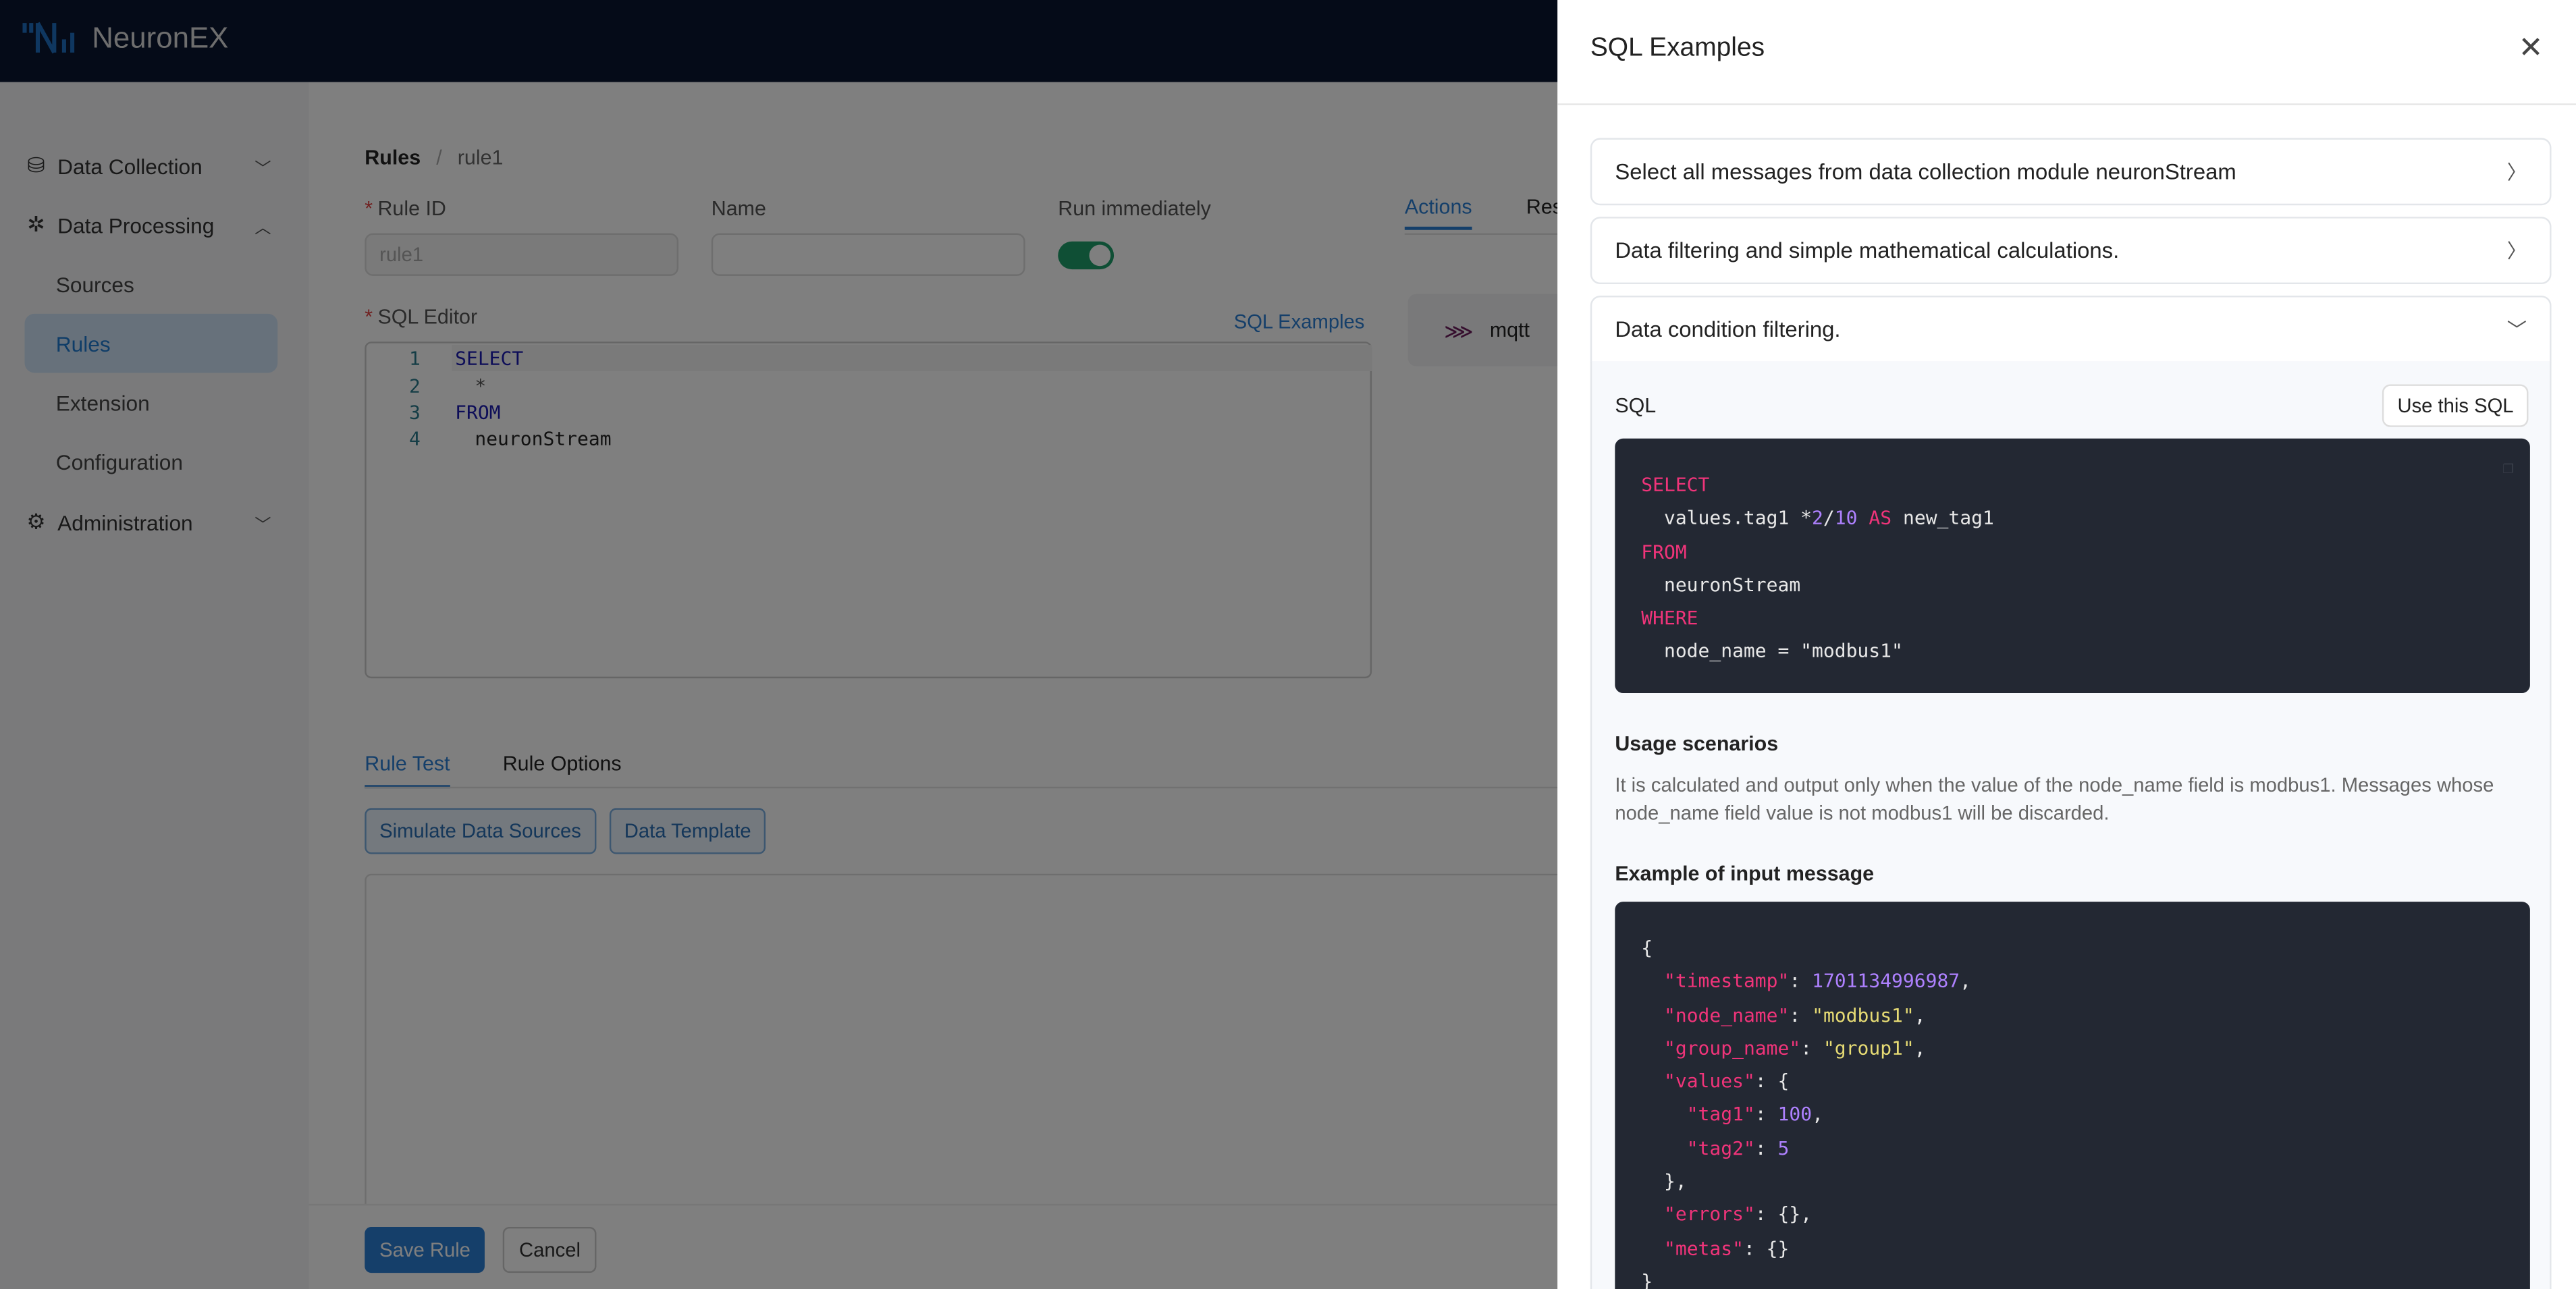  I want to click on close-icon: ✕, so click(2531, 48).